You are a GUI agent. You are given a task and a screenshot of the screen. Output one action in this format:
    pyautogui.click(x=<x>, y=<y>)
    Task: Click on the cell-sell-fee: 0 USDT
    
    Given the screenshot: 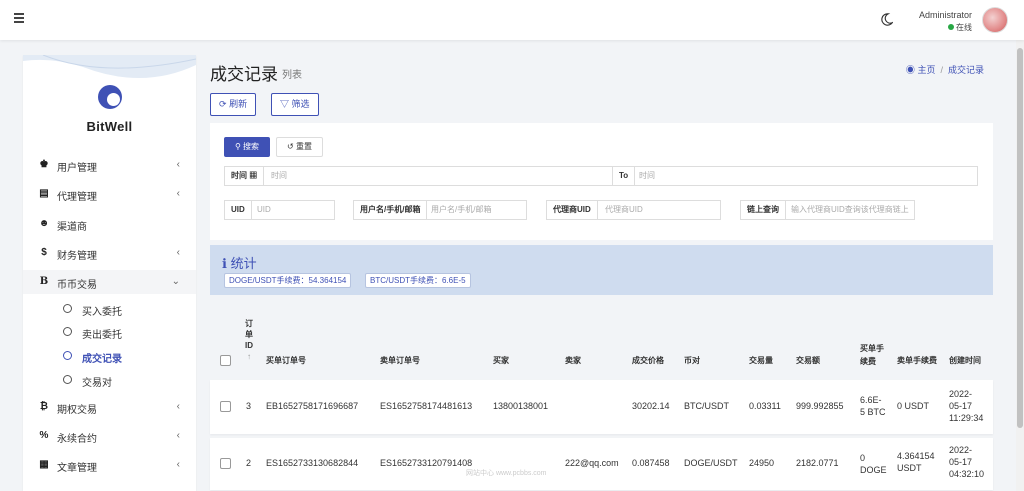 What is the action you would take?
    pyautogui.click(x=913, y=406)
    